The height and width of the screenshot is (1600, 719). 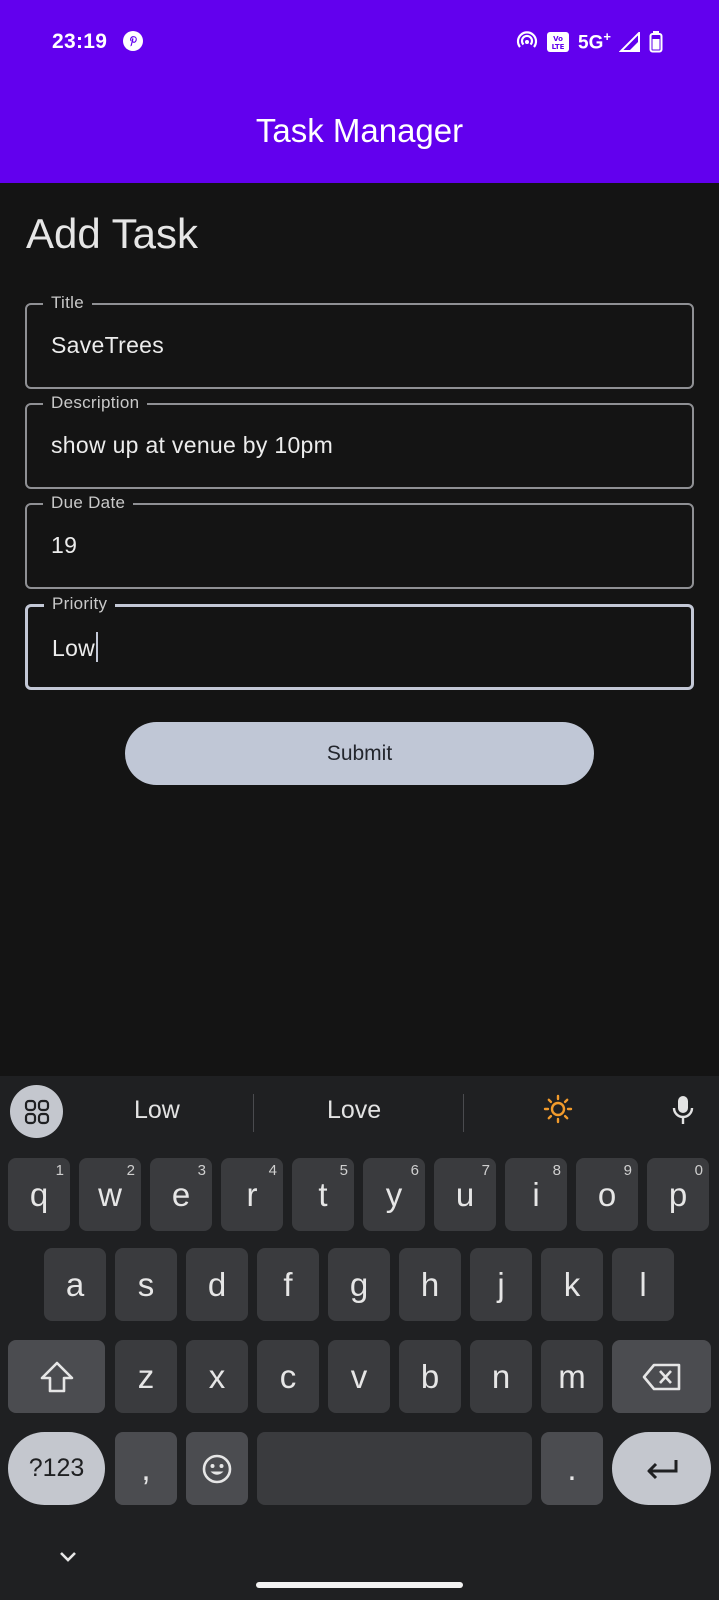 I want to click on status-icons: Vo LTE 5G+, so click(x=589, y=41).